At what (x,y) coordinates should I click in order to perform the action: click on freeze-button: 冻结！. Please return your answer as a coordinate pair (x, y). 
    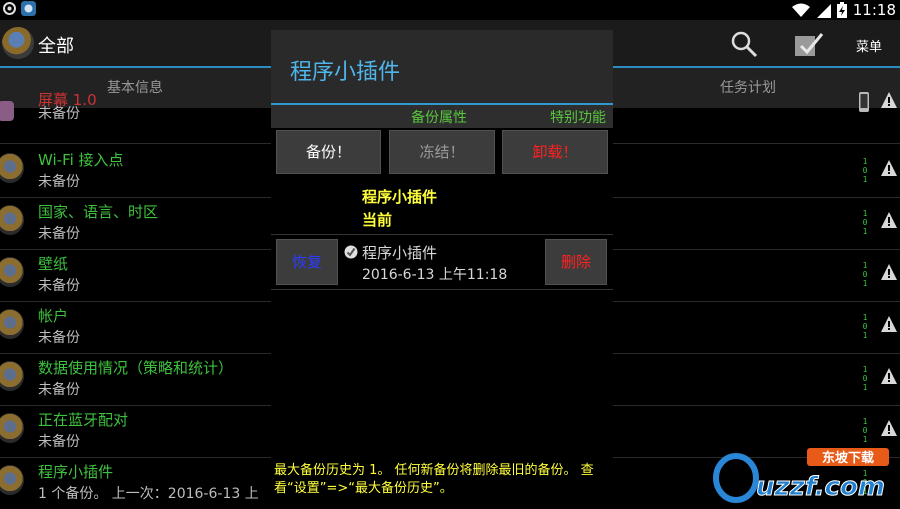
    Looking at the image, I should click on (442, 152).